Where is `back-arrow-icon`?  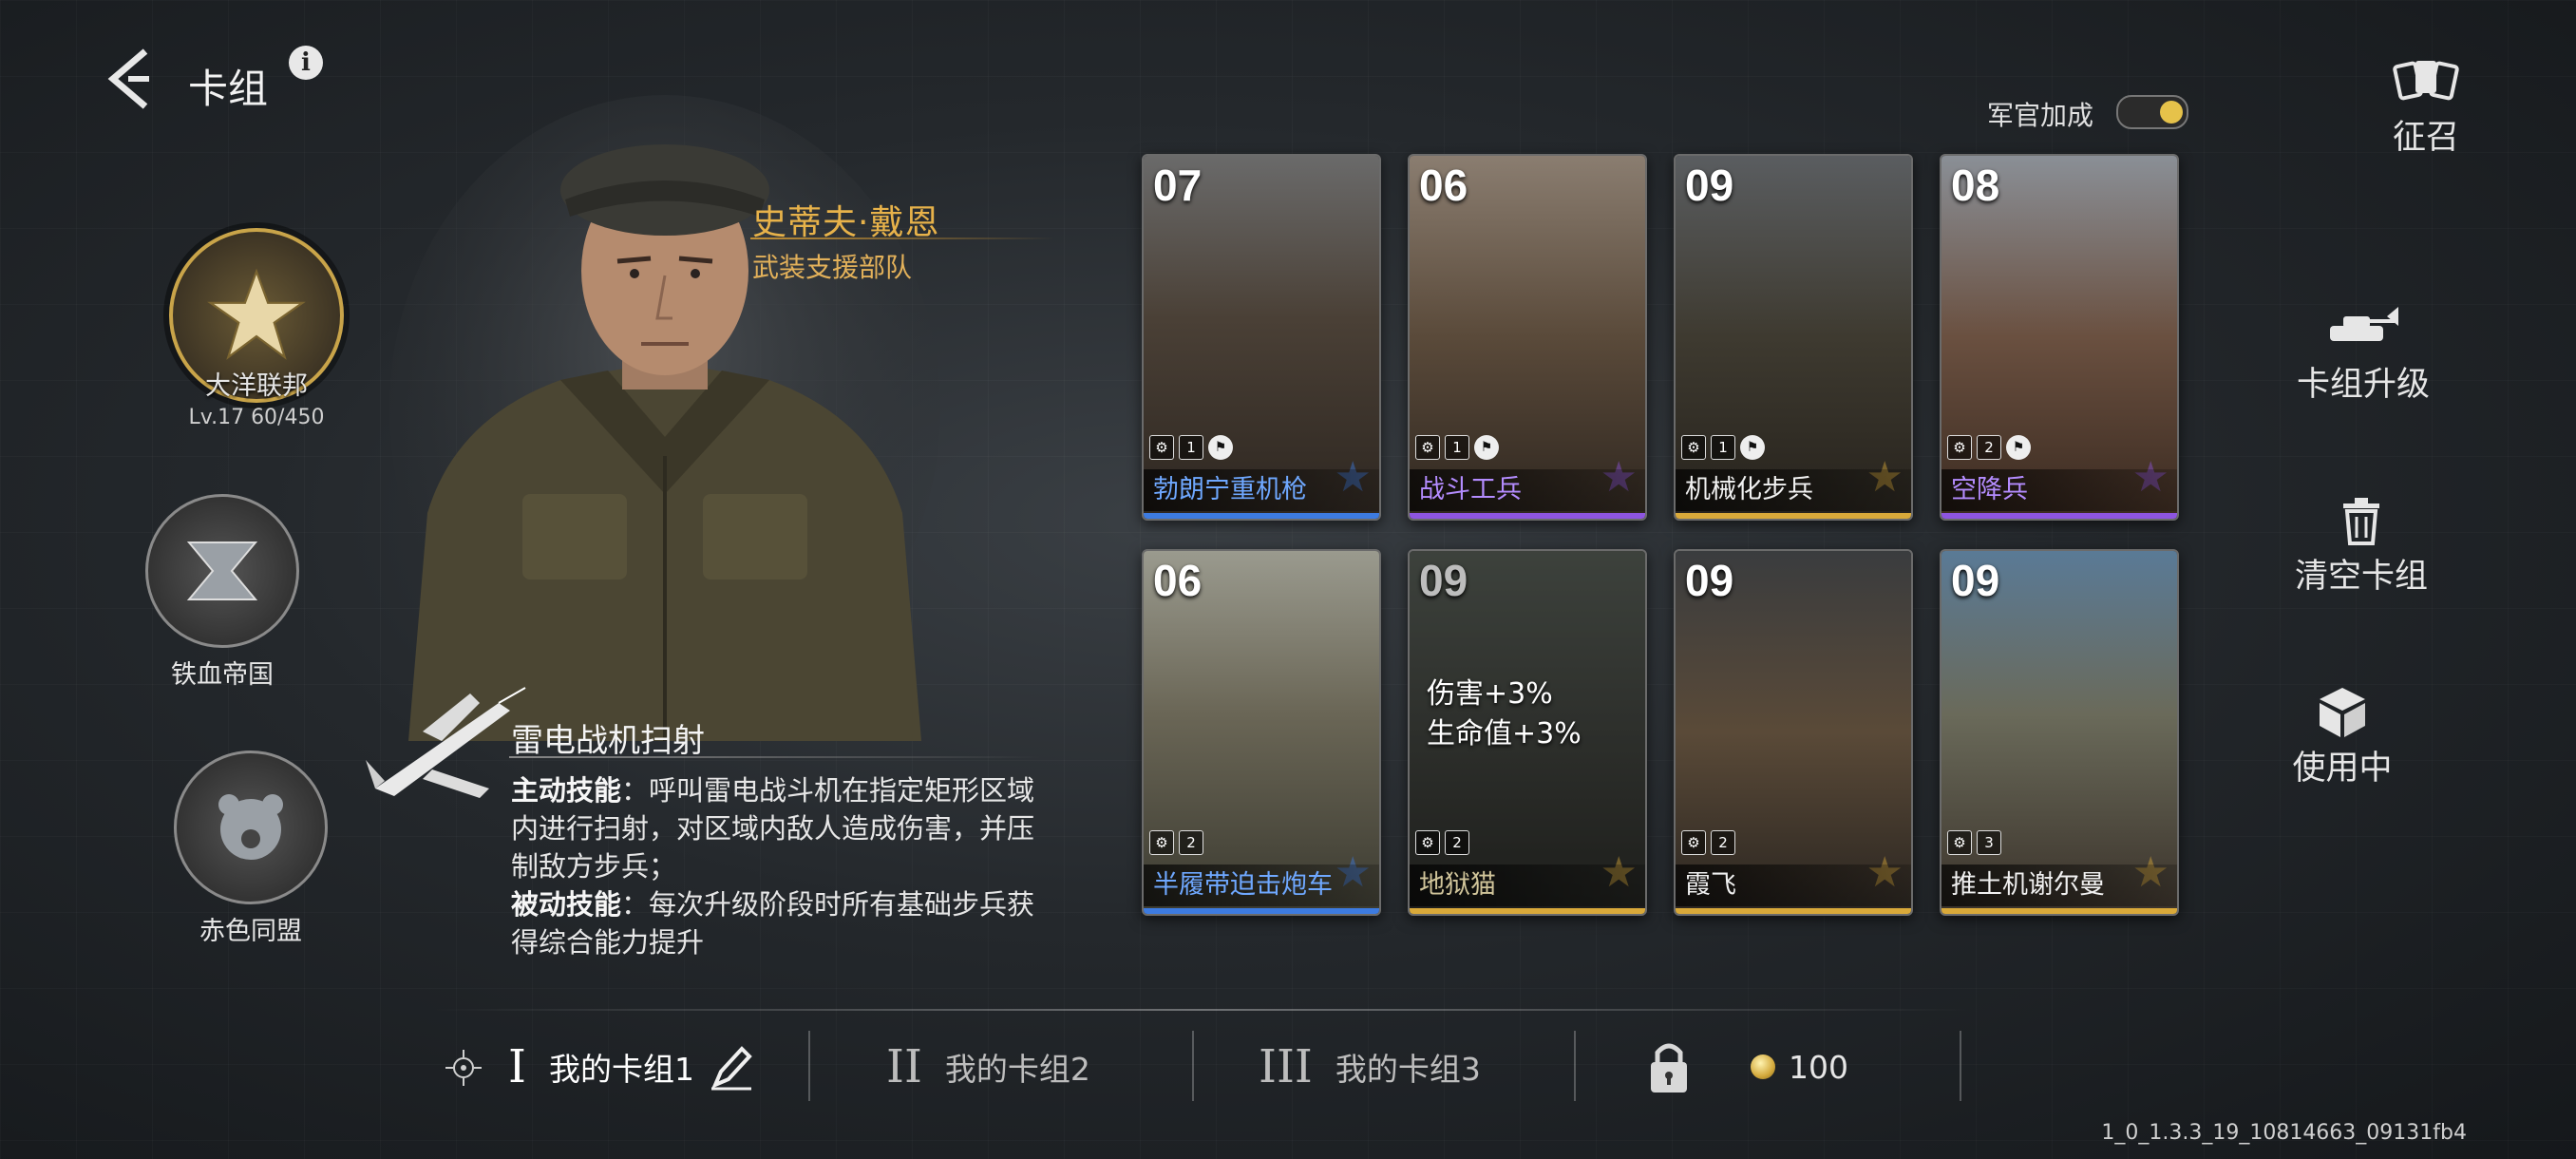
back-arrow-icon is located at coordinates (128, 78).